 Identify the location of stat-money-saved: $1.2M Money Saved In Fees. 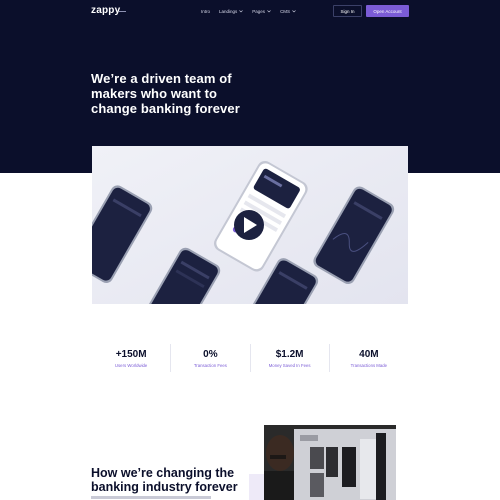
(290, 358).